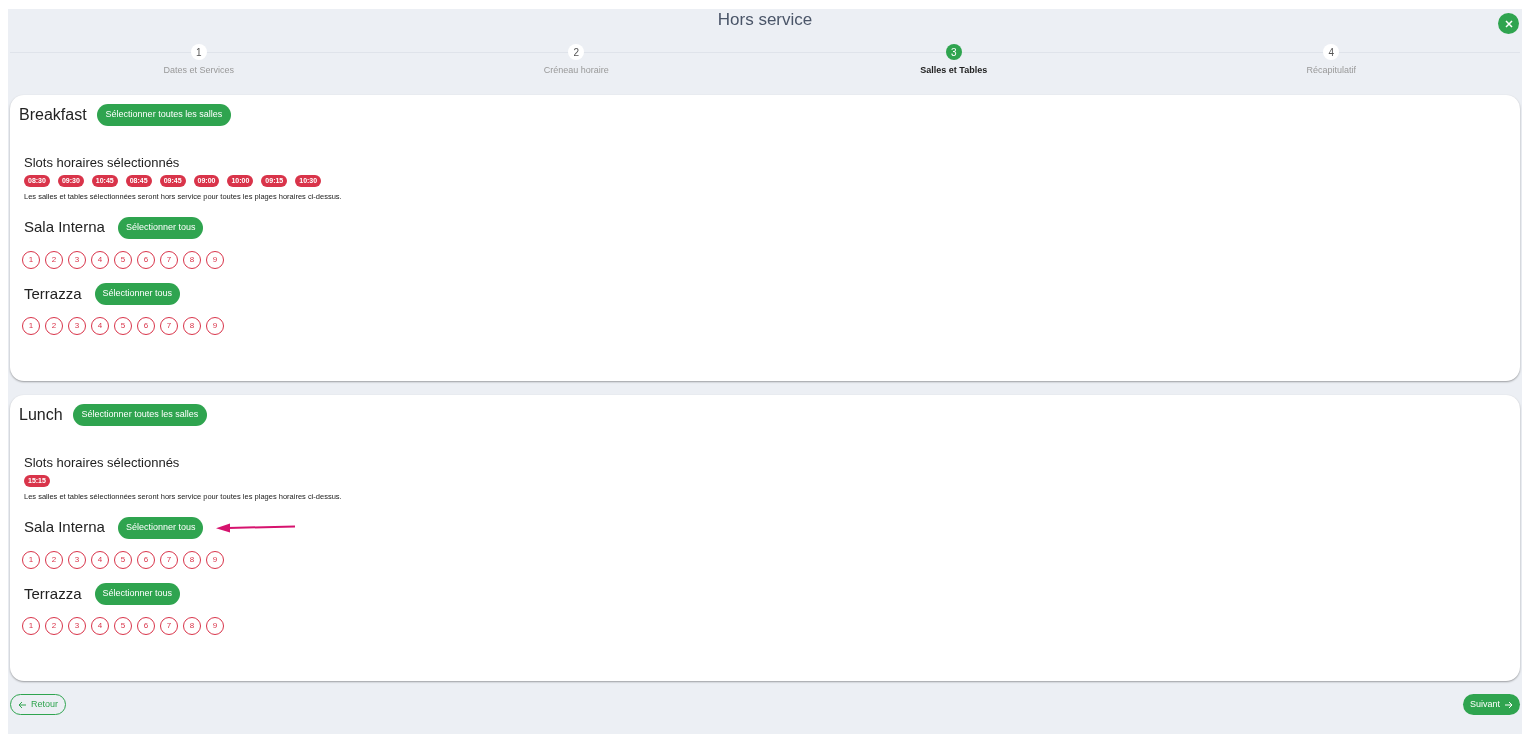  I want to click on step-label: Dates et Services, so click(198, 70).